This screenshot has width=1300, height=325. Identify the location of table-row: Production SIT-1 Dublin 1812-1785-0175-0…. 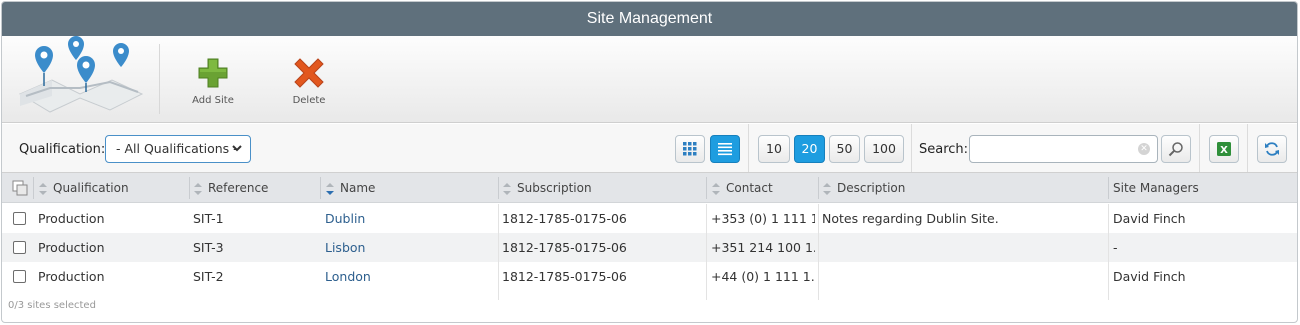
(649, 218).